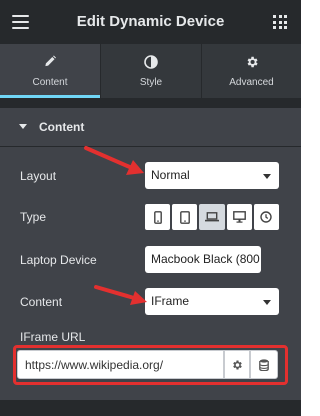  What do you see at coordinates (62, 127) in the screenshot?
I see `section-title: Content` at bounding box center [62, 127].